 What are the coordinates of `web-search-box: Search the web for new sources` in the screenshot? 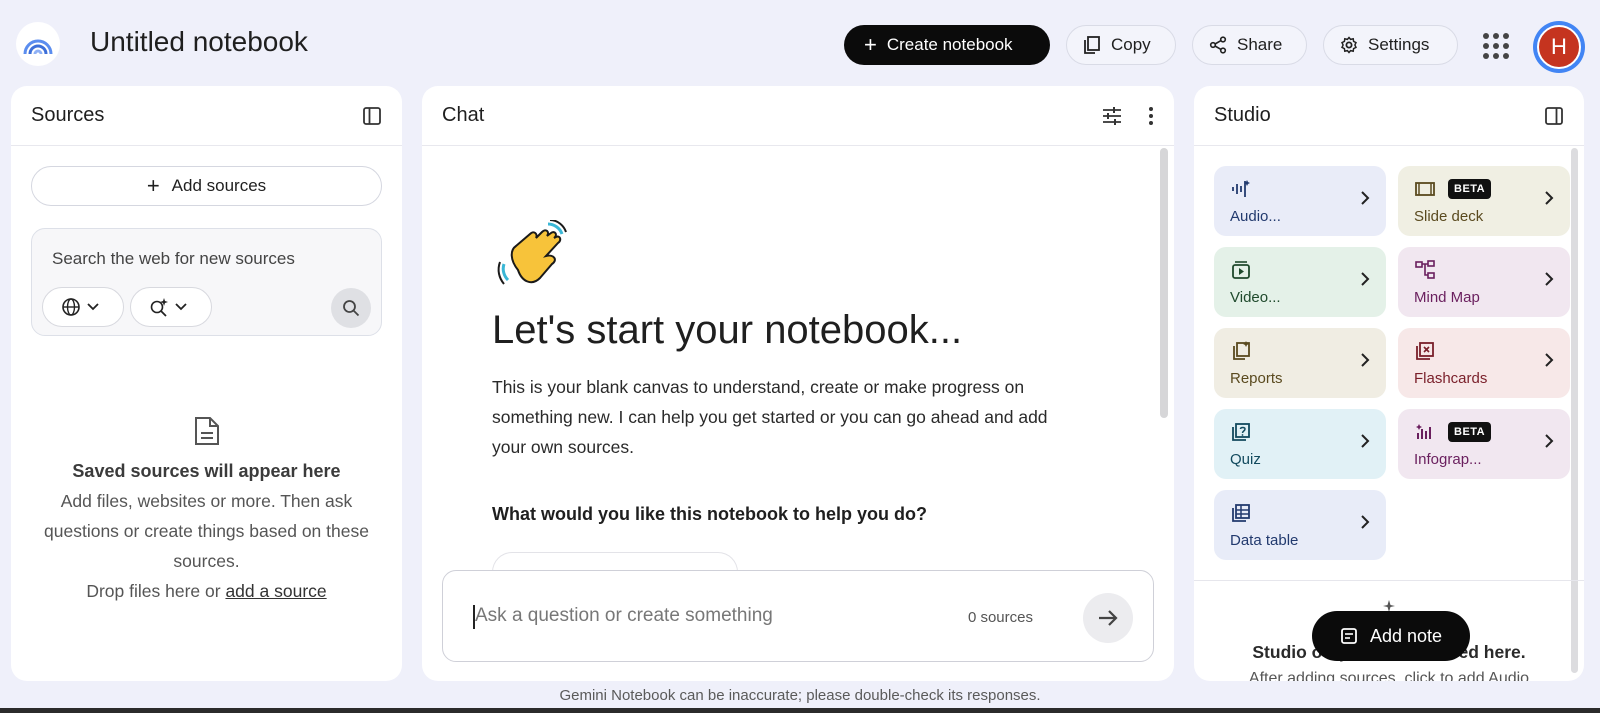 It's located at (206, 282).